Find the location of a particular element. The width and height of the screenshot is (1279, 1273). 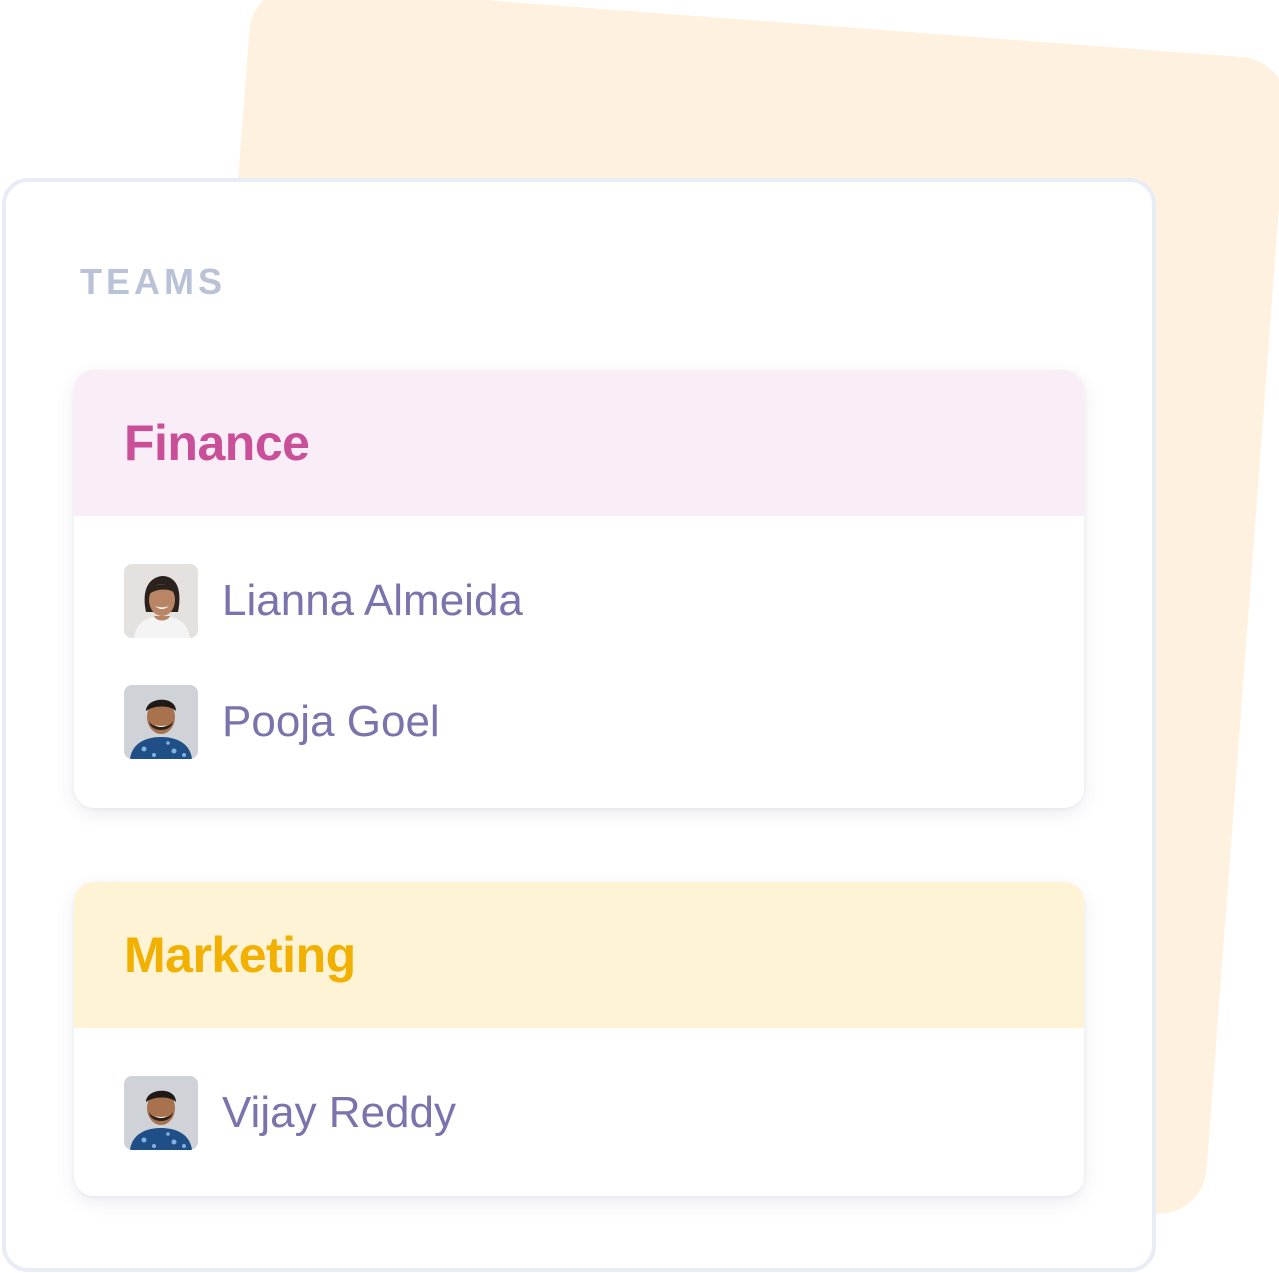

member-item: Pooja Goel is located at coordinates (579, 722).